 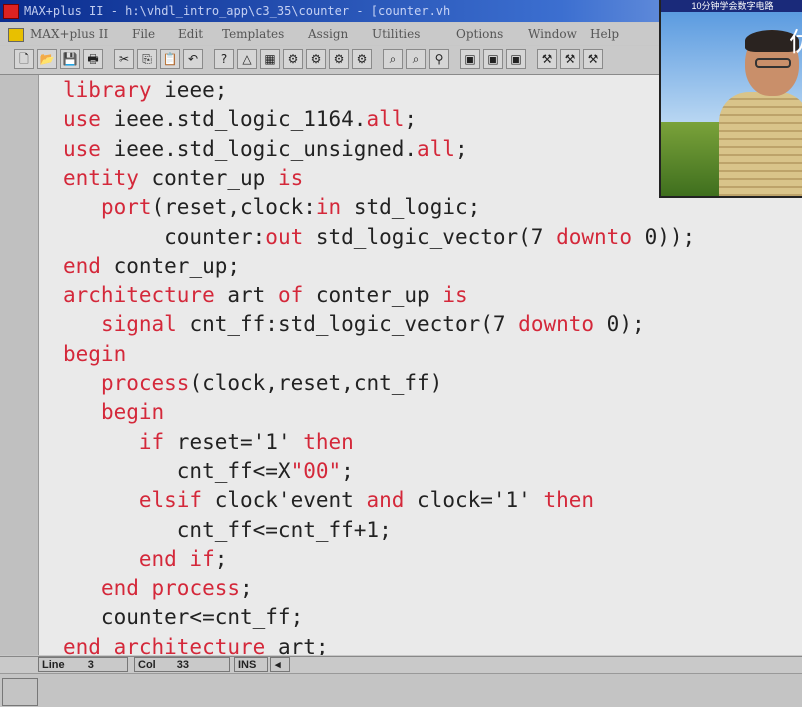 I want to click on app-icon, so click(x=11, y=11).